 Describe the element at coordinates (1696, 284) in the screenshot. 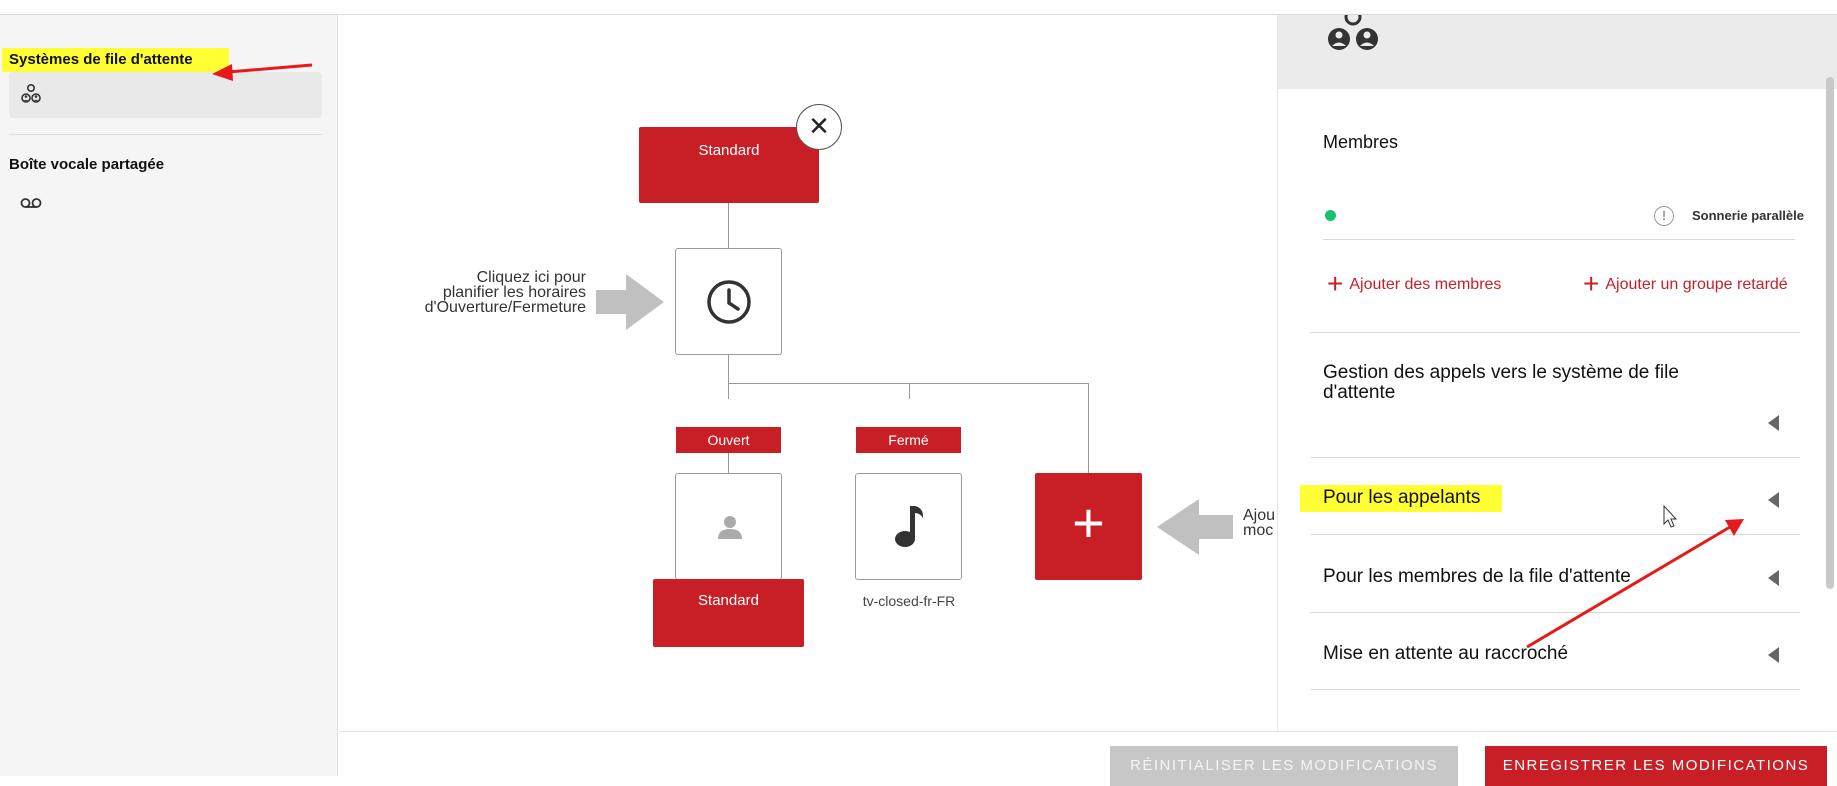

I see `add-delayed-group-label: Ajouter un groupe retardé` at that location.